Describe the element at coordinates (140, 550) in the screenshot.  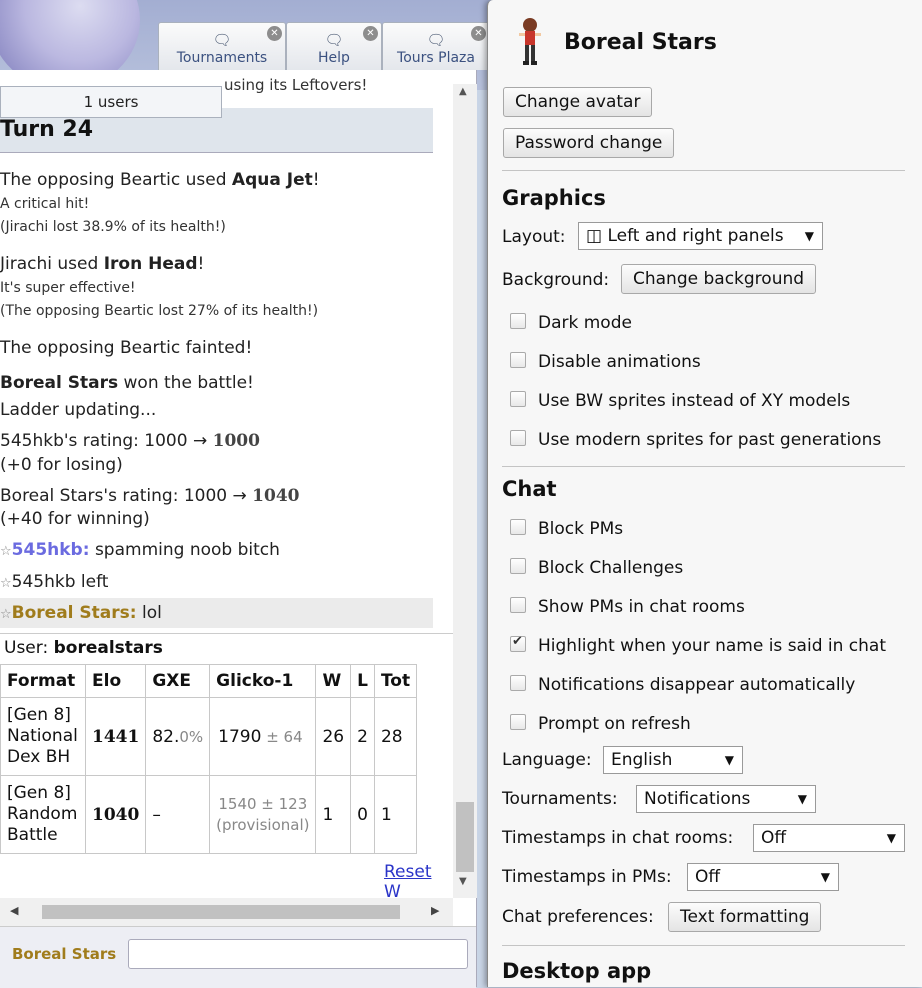
I see `chat-message: ☆545hkb: spamming noob bitch` at that location.